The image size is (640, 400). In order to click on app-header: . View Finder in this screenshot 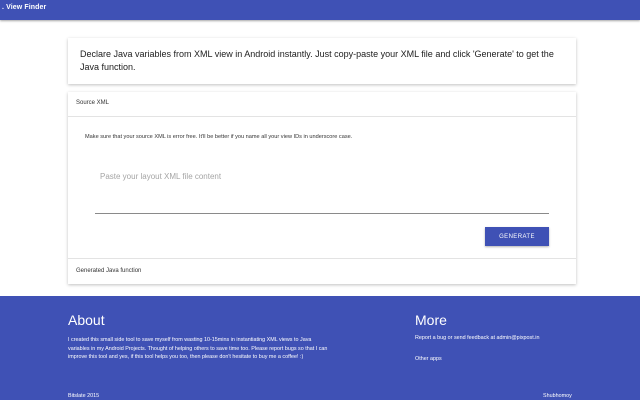, I will do `click(320, 10)`.